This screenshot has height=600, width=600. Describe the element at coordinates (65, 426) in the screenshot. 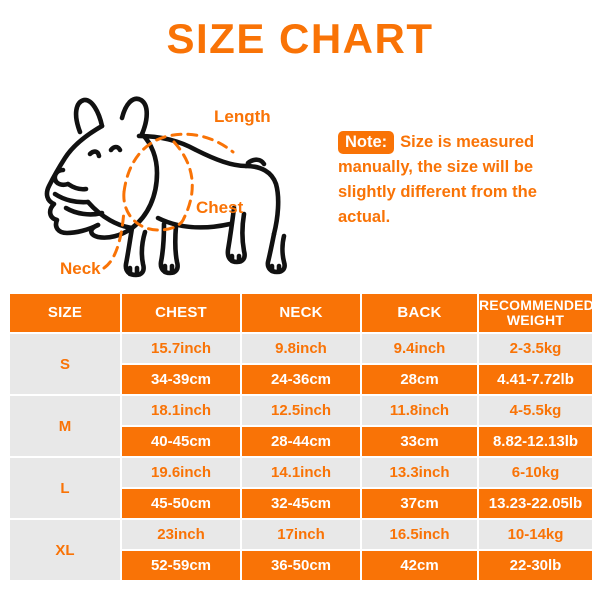

I see `size-cell-m: M` at that location.